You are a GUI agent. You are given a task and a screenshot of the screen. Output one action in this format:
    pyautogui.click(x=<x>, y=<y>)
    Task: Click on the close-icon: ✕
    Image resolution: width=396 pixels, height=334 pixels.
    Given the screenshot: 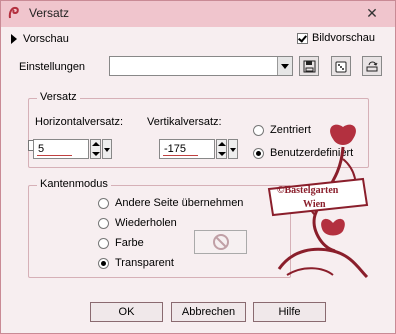 What is the action you would take?
    pyautogui.click(x=372, y=13)
    